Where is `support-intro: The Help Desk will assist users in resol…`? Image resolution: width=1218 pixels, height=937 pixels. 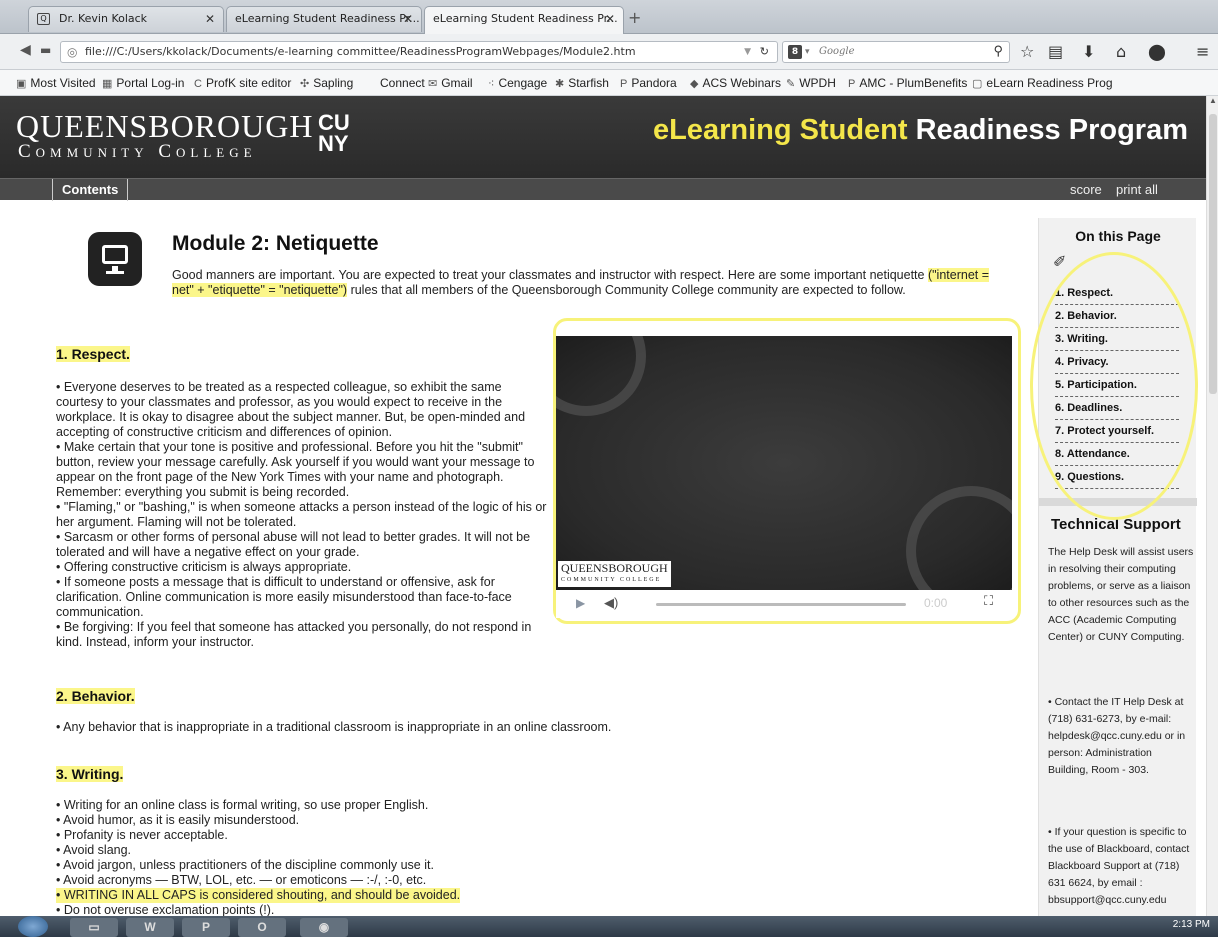 support-intro: The Help Desk will assist users in resol… is located at coordinates (1121, 594).